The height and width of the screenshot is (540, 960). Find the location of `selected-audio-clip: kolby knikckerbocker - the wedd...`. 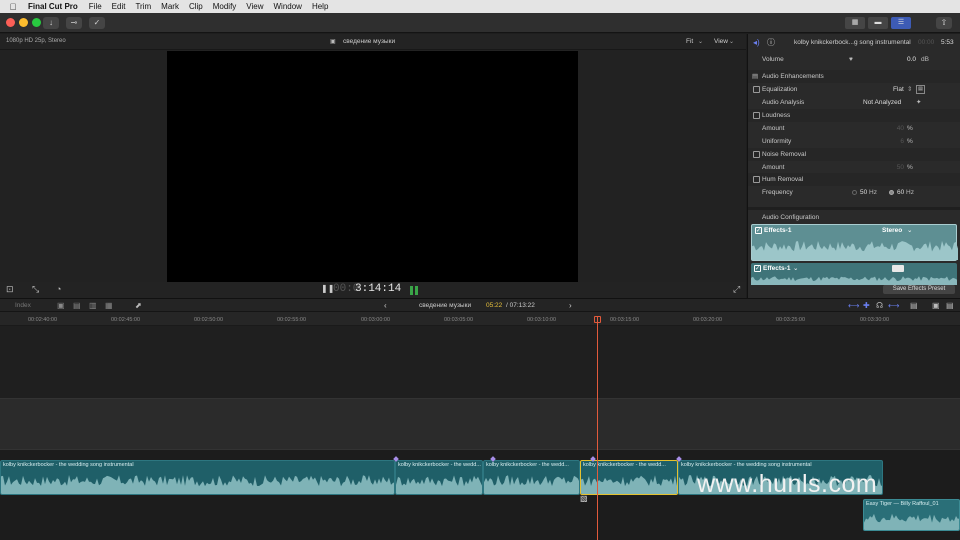

selected-audio-clip: kolby knikckerbocker - the wedd... is located at coordinates (629, 477).